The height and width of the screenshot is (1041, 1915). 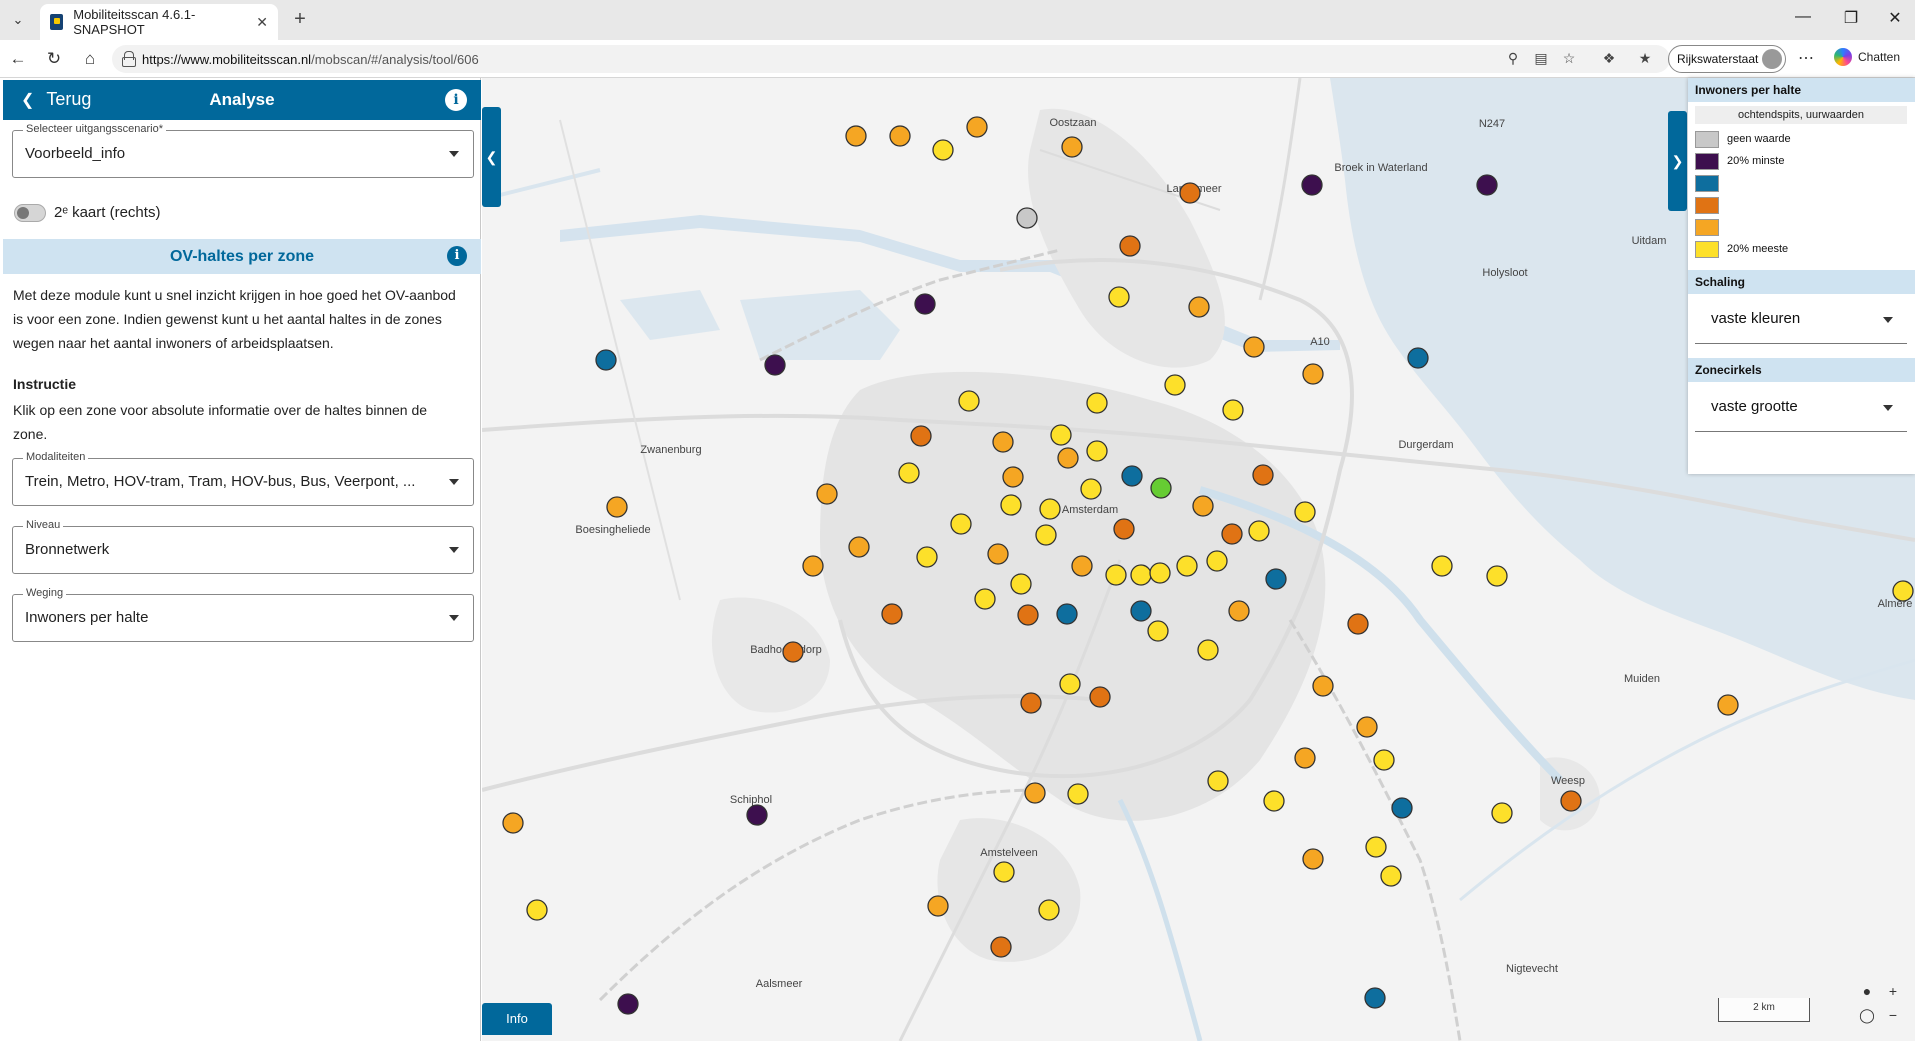 I want to click on second-map-toggle, so click(x=30, y=213).